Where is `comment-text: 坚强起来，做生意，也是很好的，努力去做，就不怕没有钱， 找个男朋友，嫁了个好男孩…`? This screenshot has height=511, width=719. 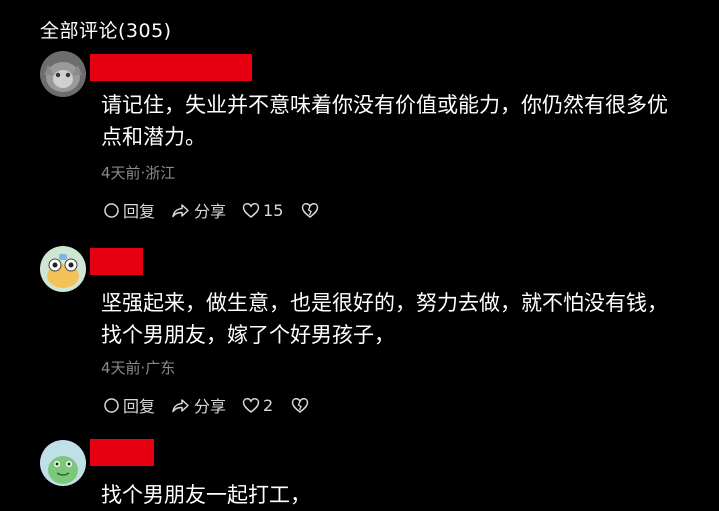
comment-text: 坚强起来，做生意，也是很好的，努力去做，就不怕没有钱， 找个男朋友，嫁了个好男孩… is located at coordinates (384, 319).